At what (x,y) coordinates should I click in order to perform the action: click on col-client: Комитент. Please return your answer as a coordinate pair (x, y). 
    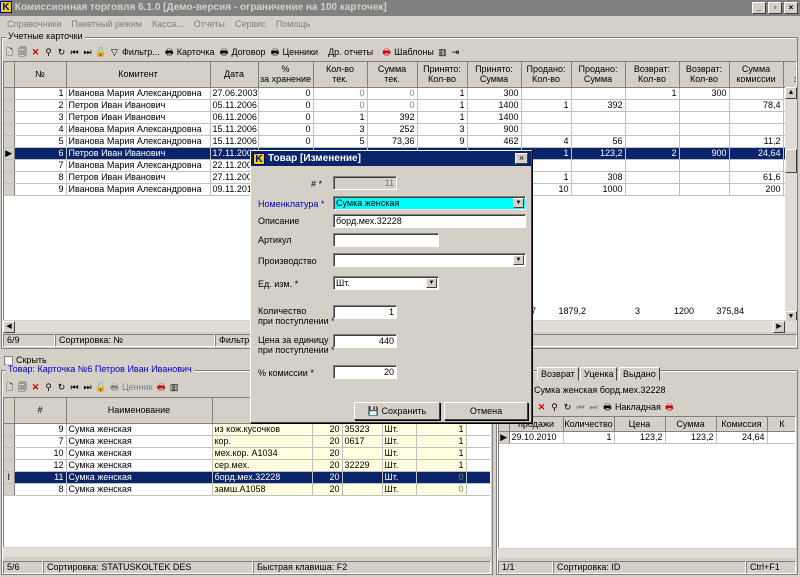
    Looking at the image, I should click on (138, 75).